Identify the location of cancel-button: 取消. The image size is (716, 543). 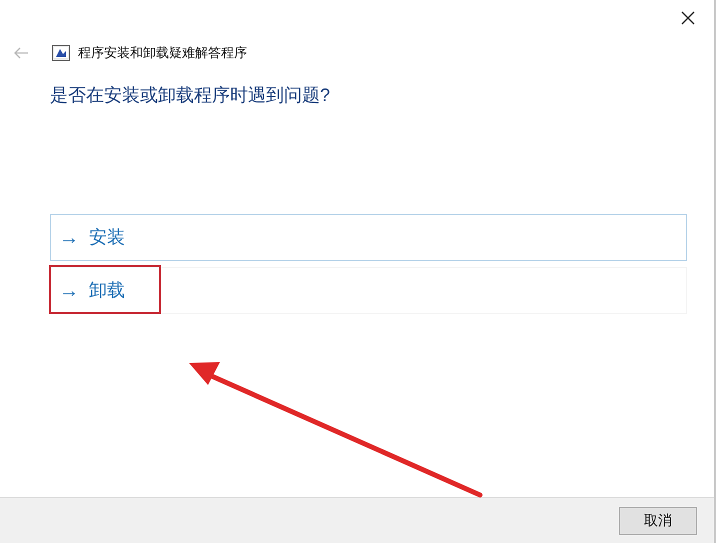
(658, 520).